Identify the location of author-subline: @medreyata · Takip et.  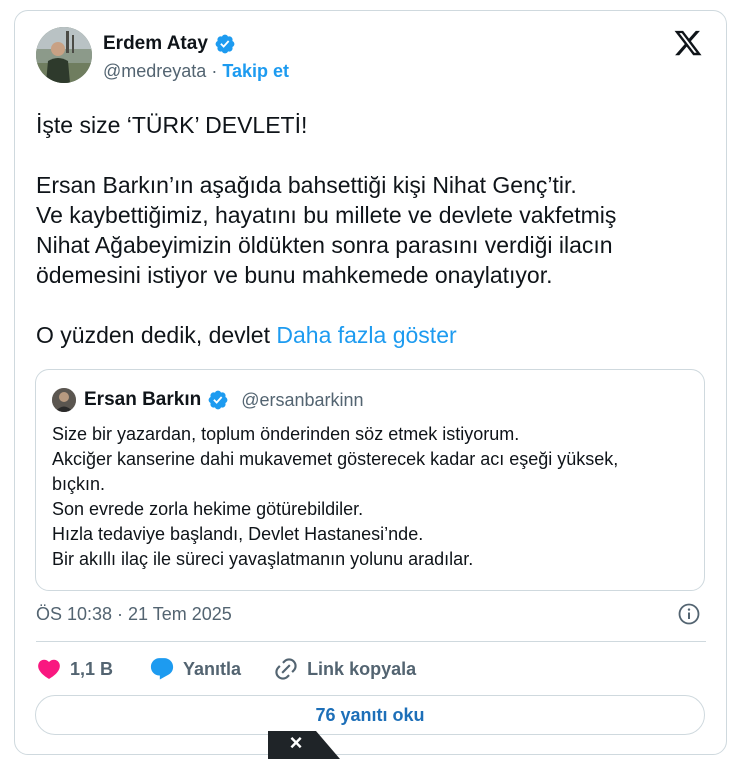
(196, 71).